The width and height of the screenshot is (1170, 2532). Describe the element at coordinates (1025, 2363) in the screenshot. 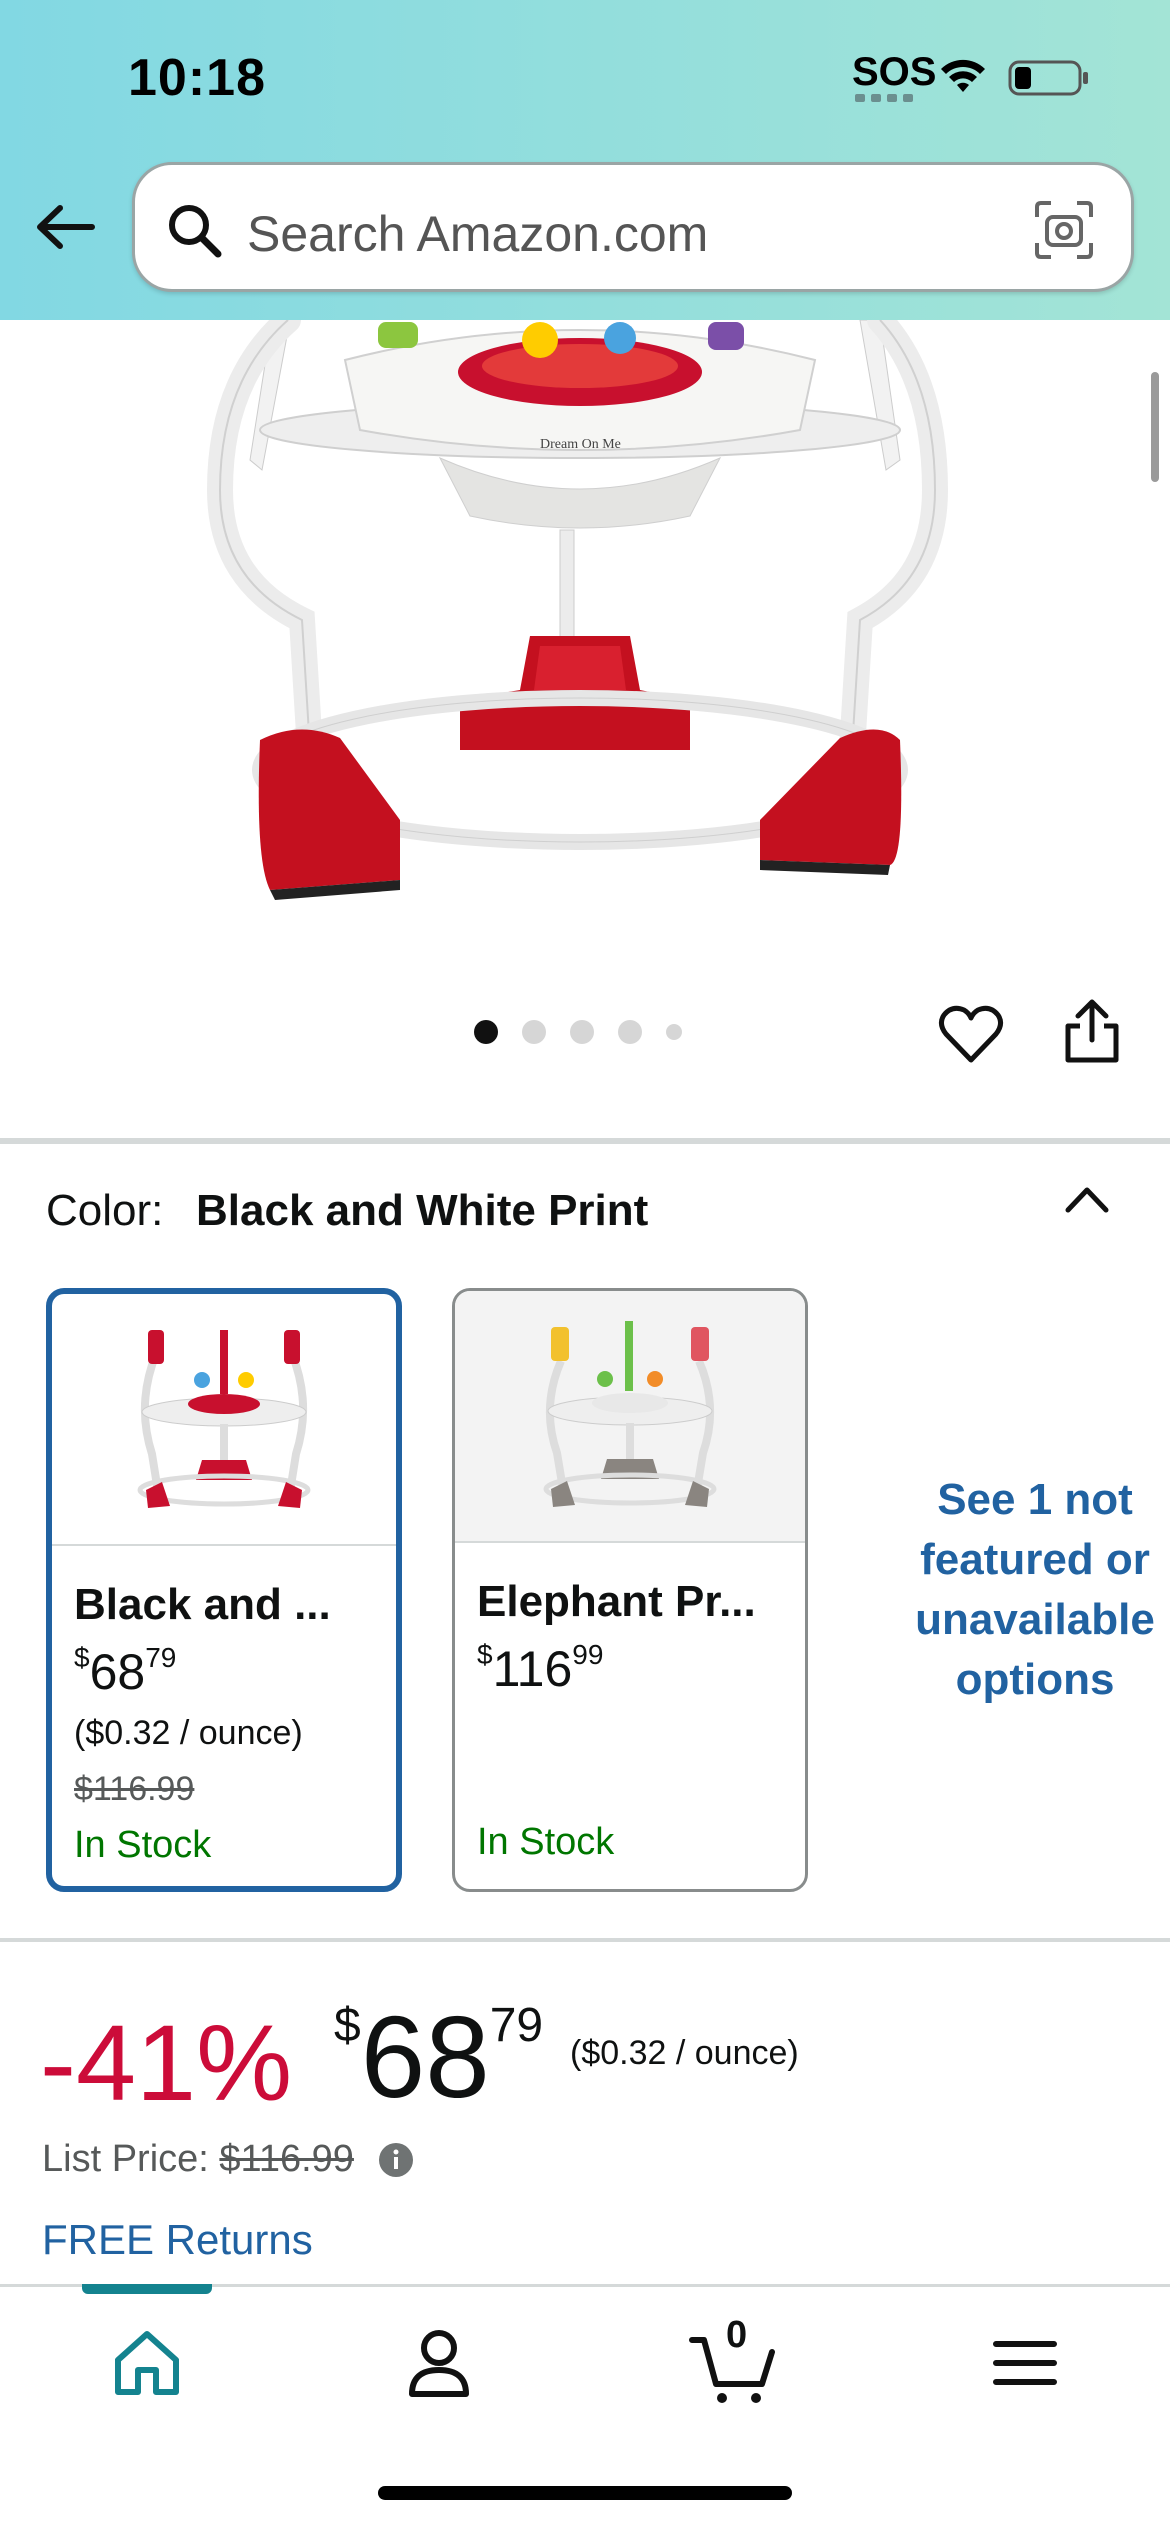

I see `menu-icon` at that location.